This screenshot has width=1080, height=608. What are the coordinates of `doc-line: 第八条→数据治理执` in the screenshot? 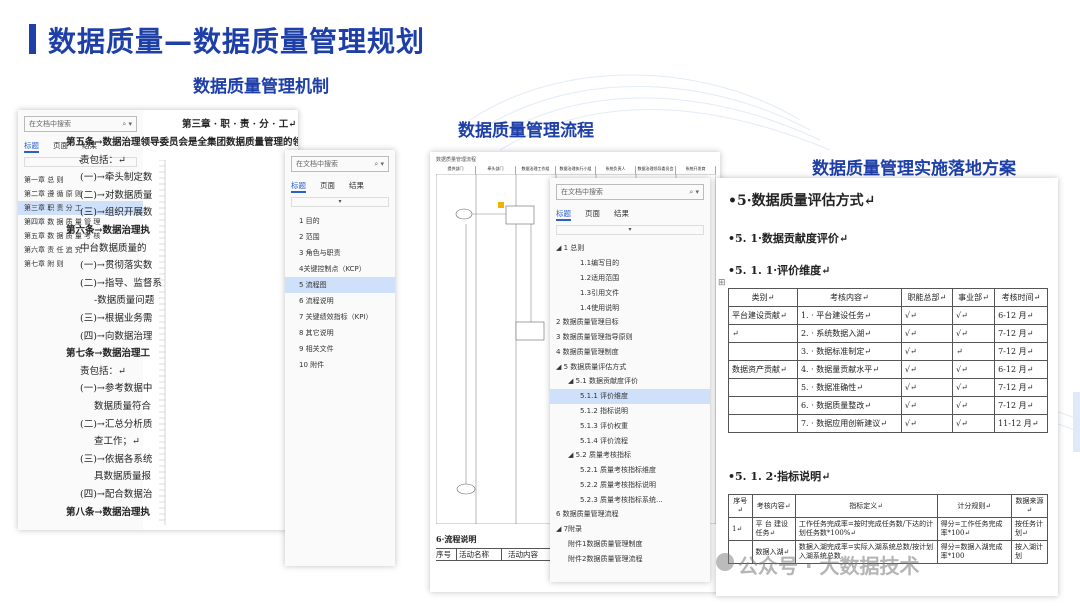 It's located at (108, 512).